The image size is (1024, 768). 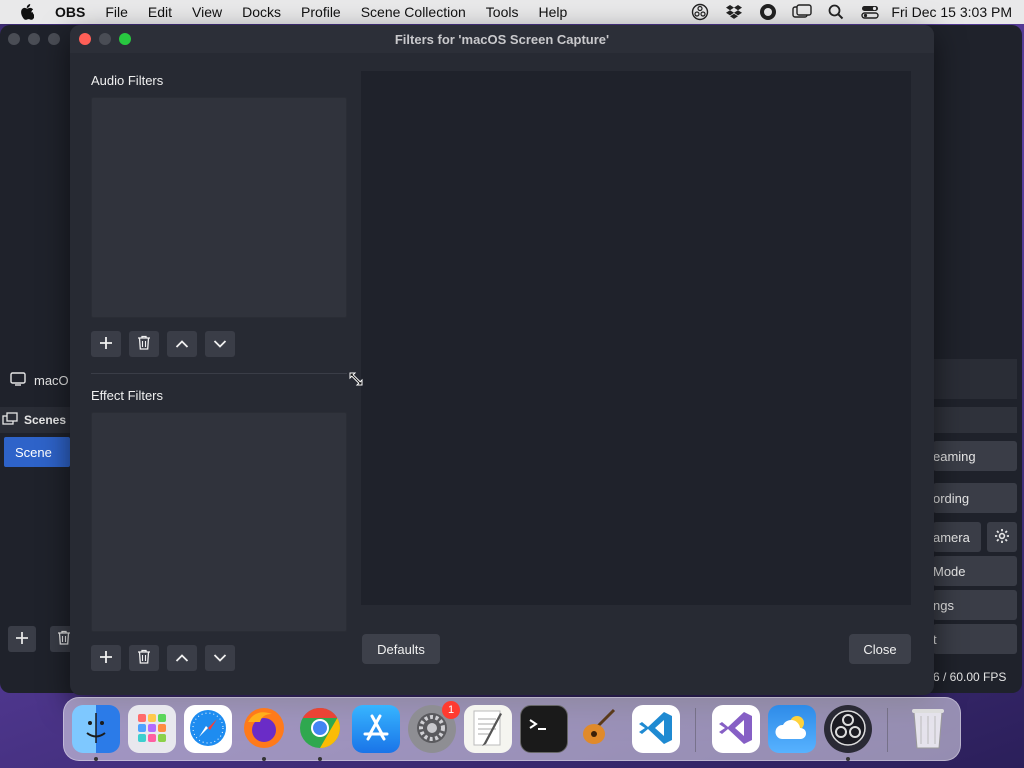 I want to click on close-button: Close, so click(x=880, y=649).